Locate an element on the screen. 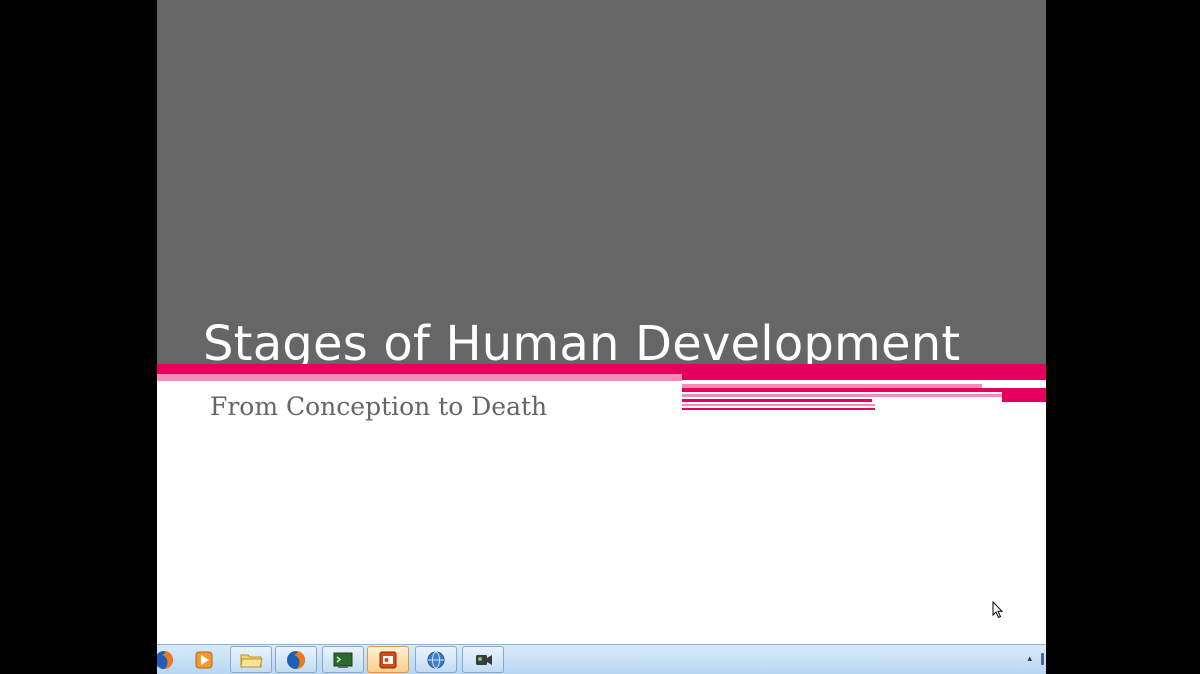  taskbar-item-powerpoint is located at coordinates (388, 659).